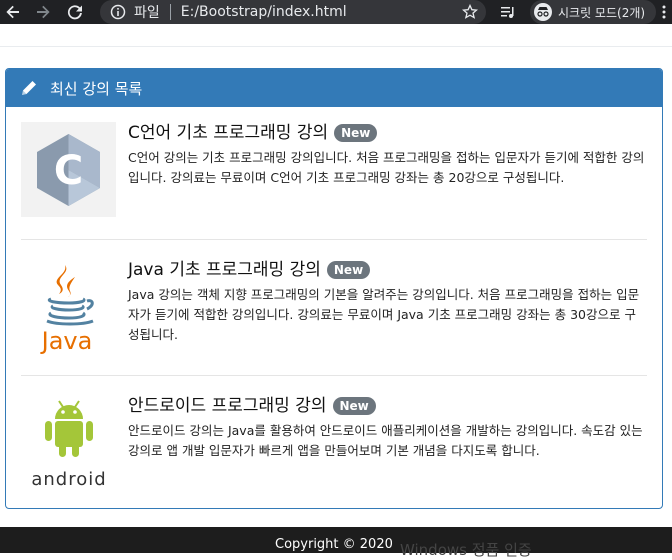 Image resolution: width=672 pixels, height=560 pixels. What do you see at coordinates (387, 270) in the screenshot?
I see `course-title: Java 기초 프로그래밍 강의 New` at bounding box center [387, 270].